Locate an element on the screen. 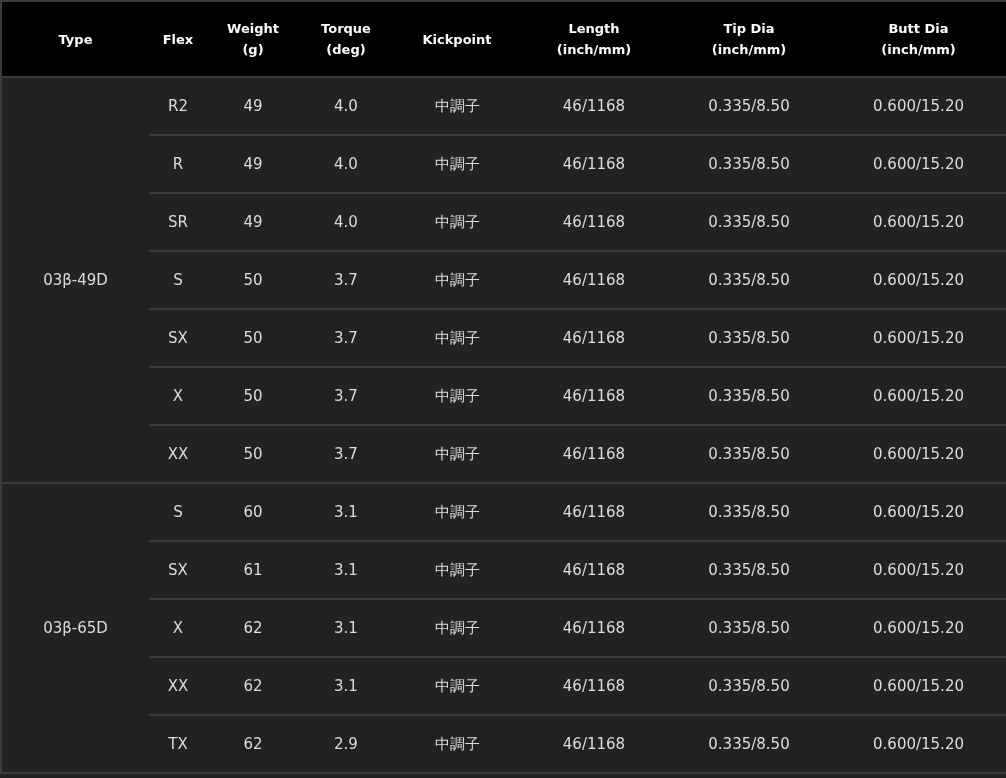  table-cell: R is located at coordinates (178, 164).